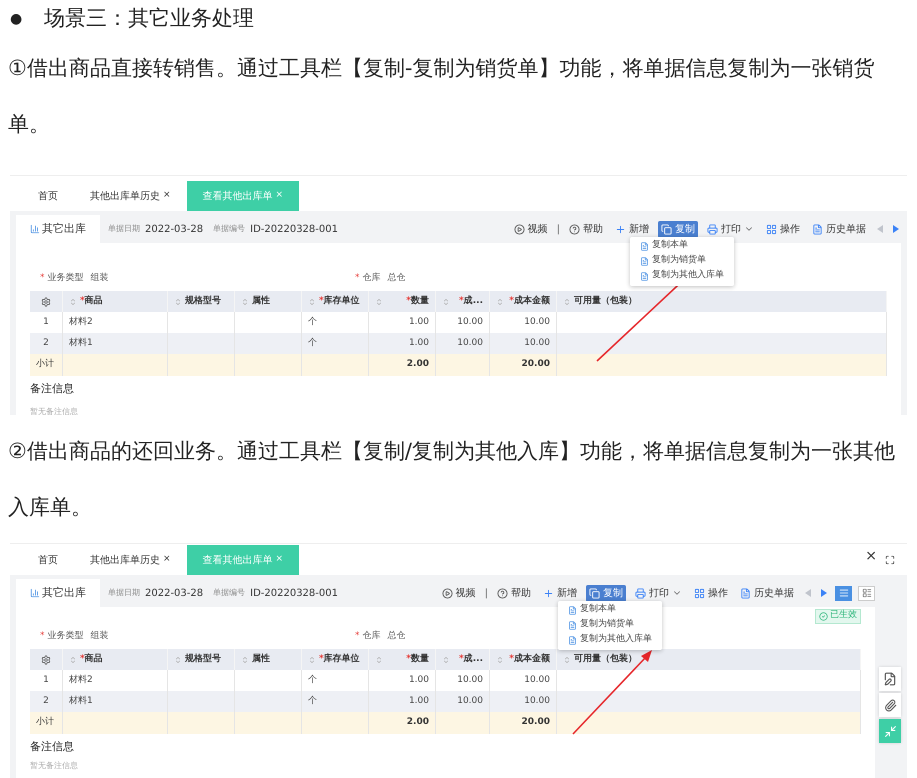  Describe the element at coordinates (174, 593) in the screenshot. I see `date-value: 2022-03-28` at that location.